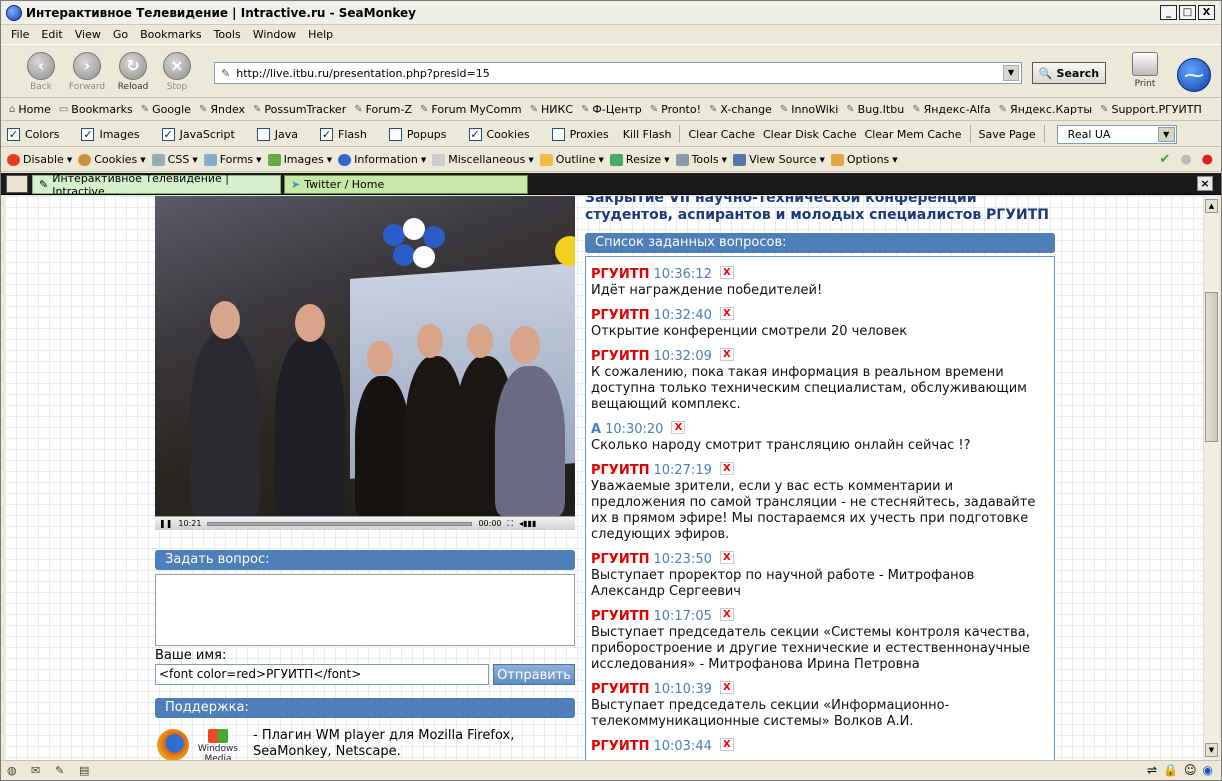 The height and width of the screenshot is (781, 1222). I want to click on toggle-colors: ✓ Colors, so click(33, 134).